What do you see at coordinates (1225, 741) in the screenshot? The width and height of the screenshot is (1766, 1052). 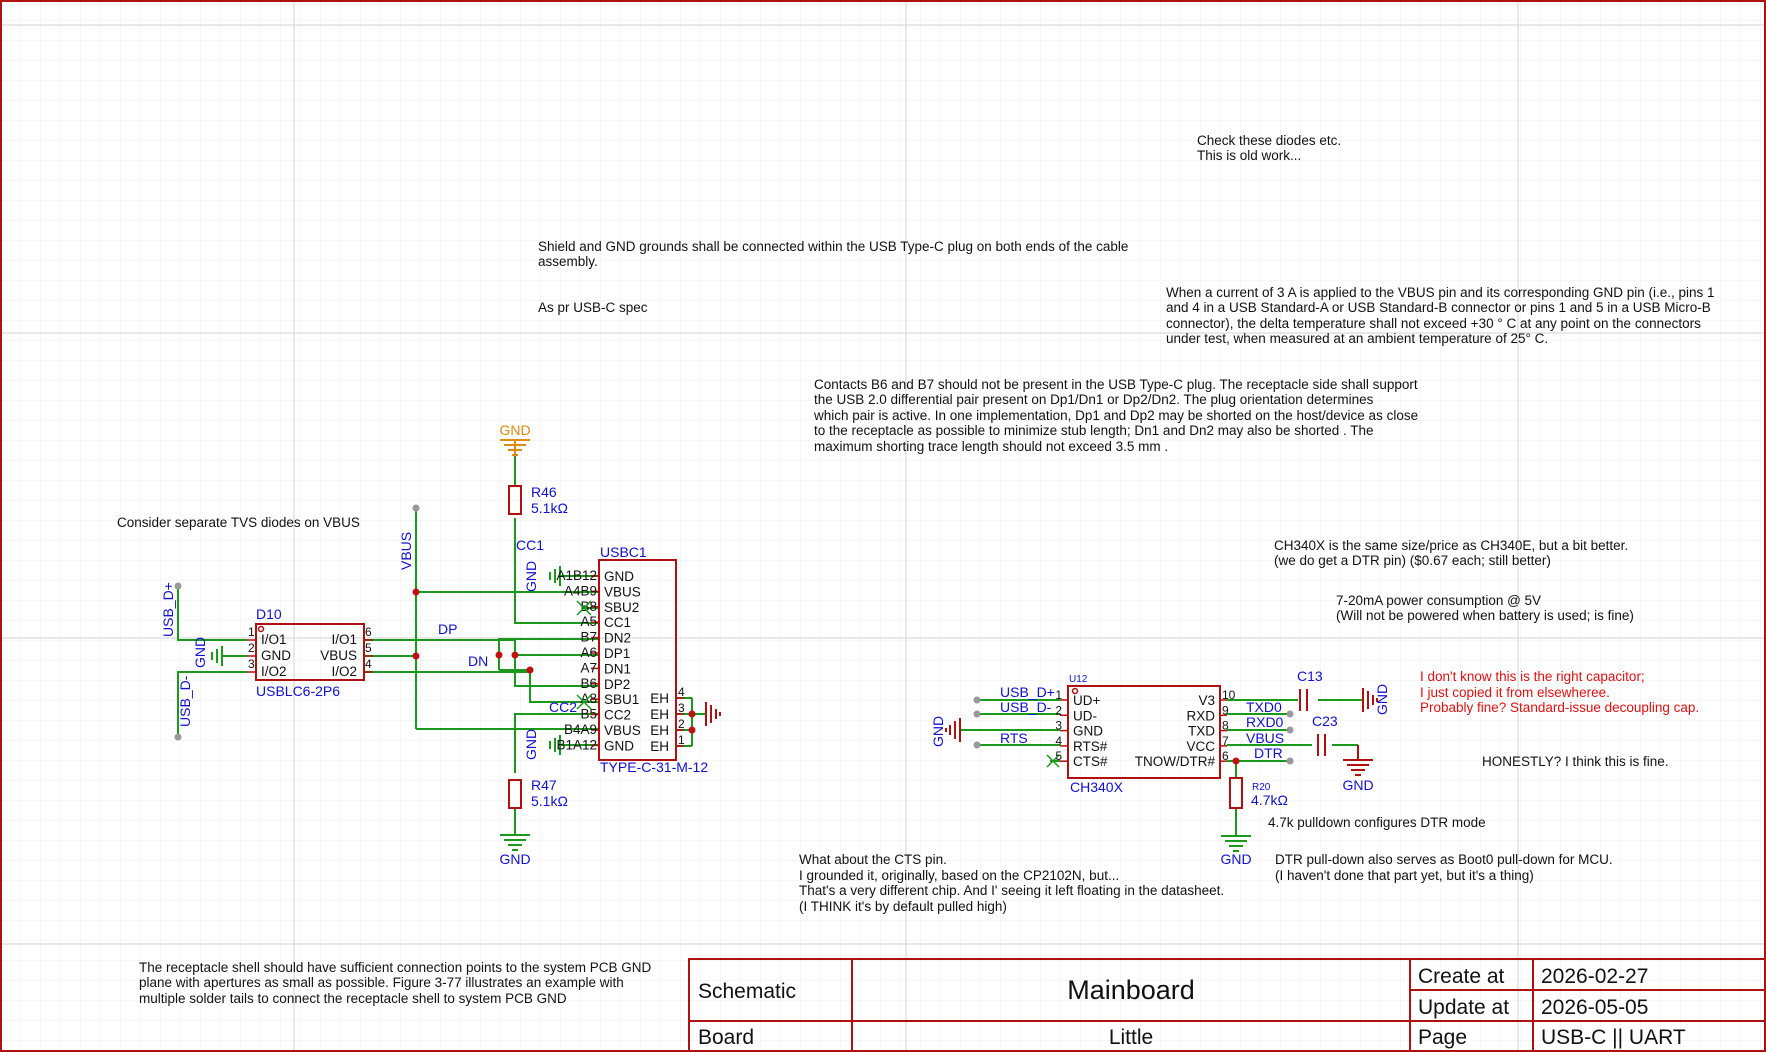 I see `u12-pin-num: 7` at bounding box center [1225, 741].